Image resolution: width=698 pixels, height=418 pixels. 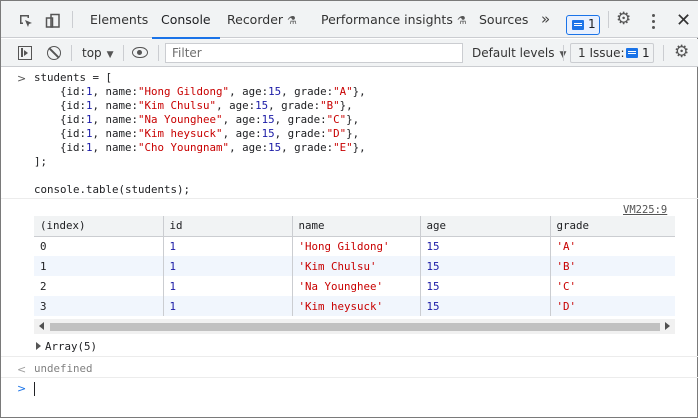 What do you see at coordinates (98, 226) in the screenshot?
I see `column-header: (index)` at bounding box center [98, 226].